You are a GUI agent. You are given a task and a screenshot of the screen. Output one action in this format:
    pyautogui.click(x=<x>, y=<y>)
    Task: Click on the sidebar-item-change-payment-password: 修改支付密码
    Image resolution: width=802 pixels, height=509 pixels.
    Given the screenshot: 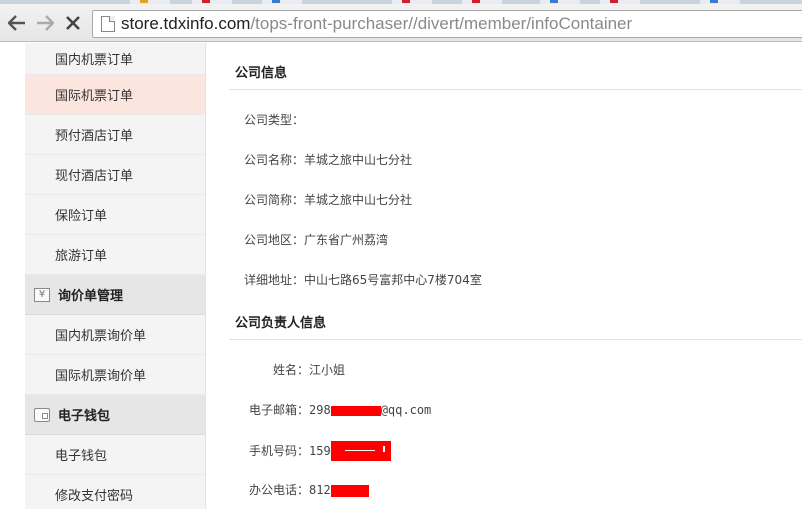 What is the action you would take?
    pyautogui.click(x=115, y=492)
    